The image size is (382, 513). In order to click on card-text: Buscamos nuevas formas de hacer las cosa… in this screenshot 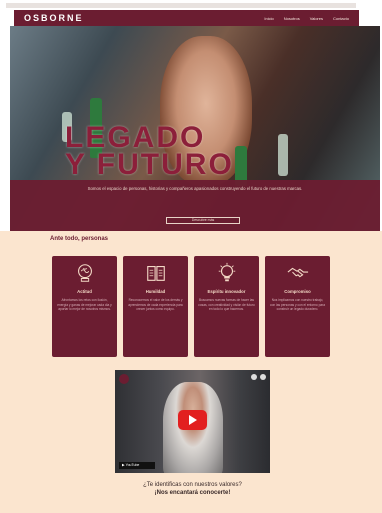, I will do `click(226, 305)`.